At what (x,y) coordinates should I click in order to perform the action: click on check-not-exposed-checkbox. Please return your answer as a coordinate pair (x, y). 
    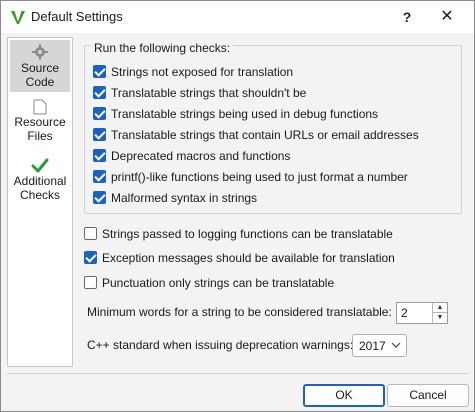
    Looking at the image, I should click on (99, 71).